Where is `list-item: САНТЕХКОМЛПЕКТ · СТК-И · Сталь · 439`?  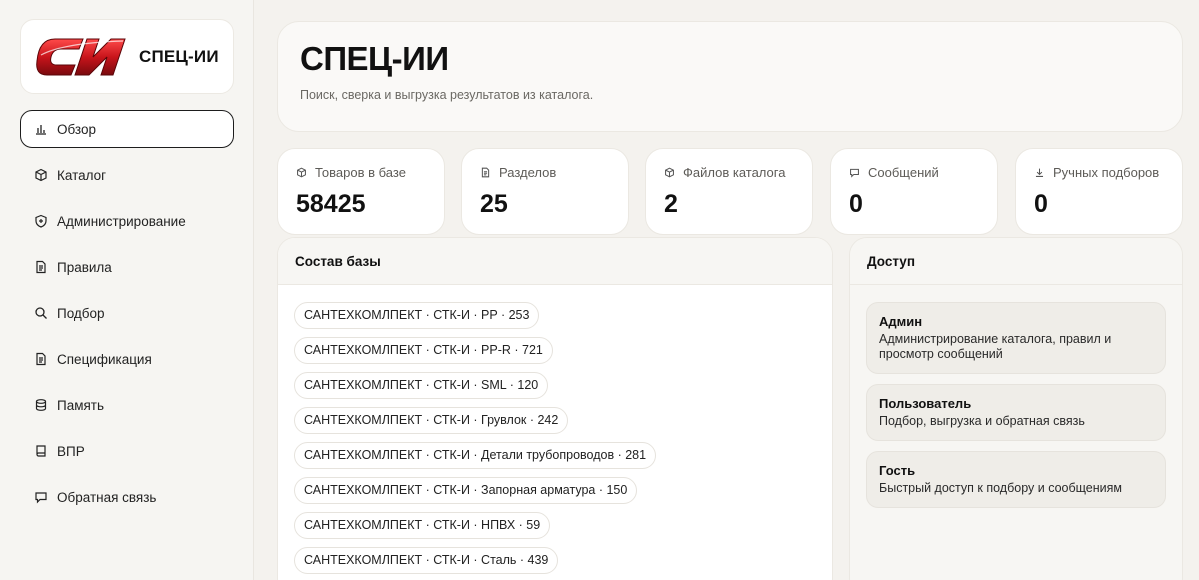 list-item: САНТЕХКОМЛПЕКТ · СТК-И · Сталь · 439 is located at coordinates (426, 560).